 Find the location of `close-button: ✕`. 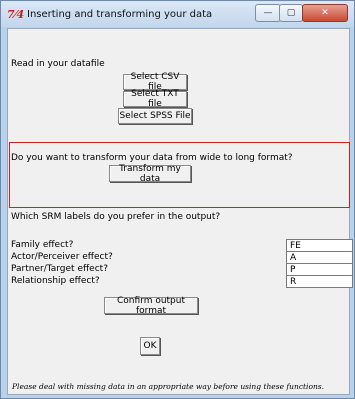

close-button: ✕ is located at coordinates (325, 13).